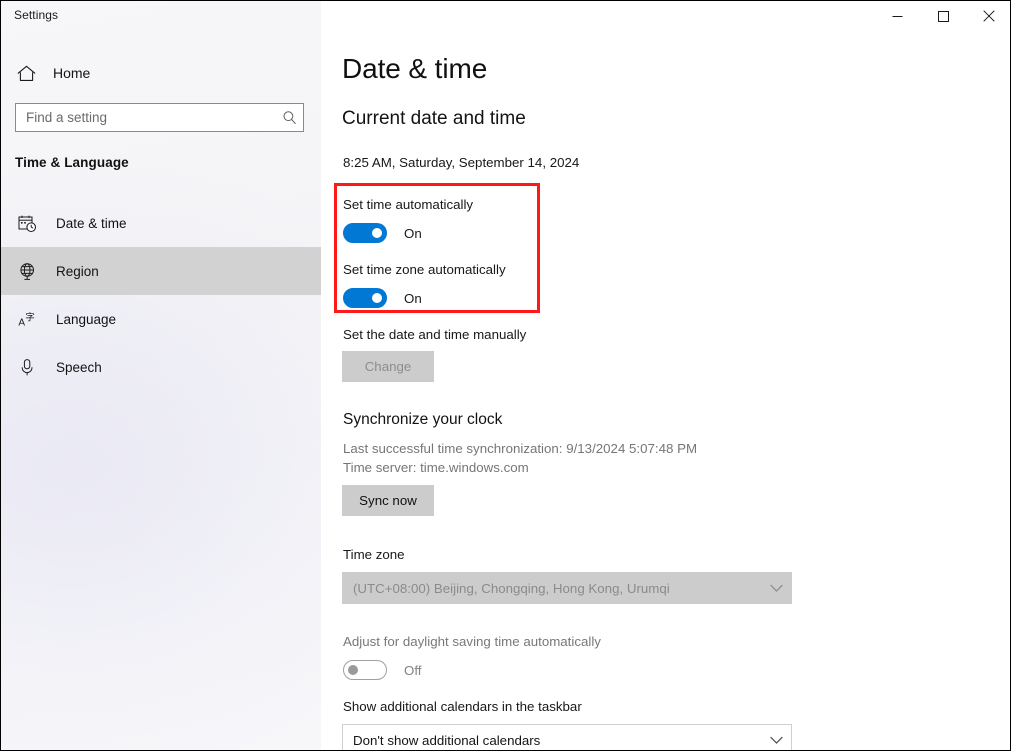  What do you see at coordinates (27, 223) in the screenshot?
I see `calendar-clock-icon` at bounding box center [27, 223].